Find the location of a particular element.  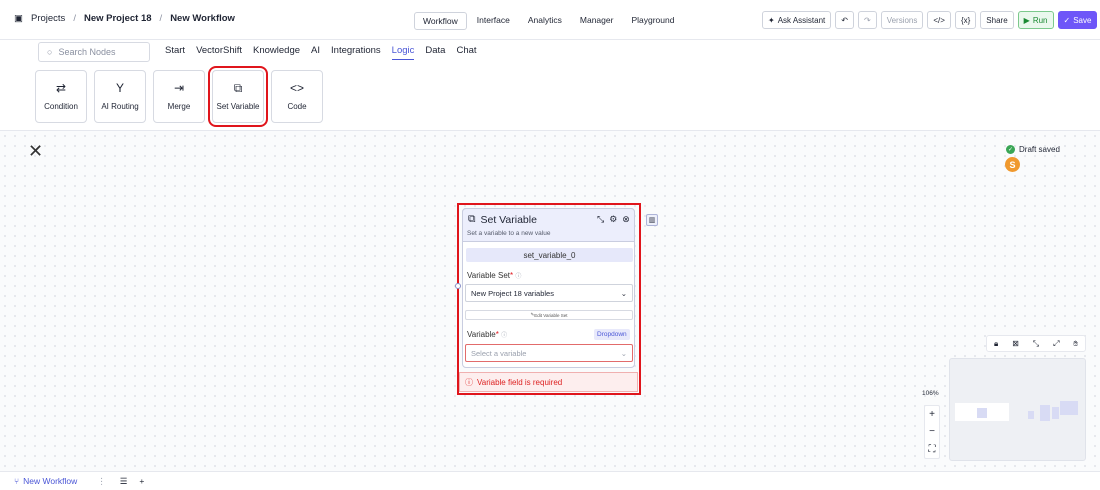

save-button: ✓ Save is located at coordinates (1077, 20).